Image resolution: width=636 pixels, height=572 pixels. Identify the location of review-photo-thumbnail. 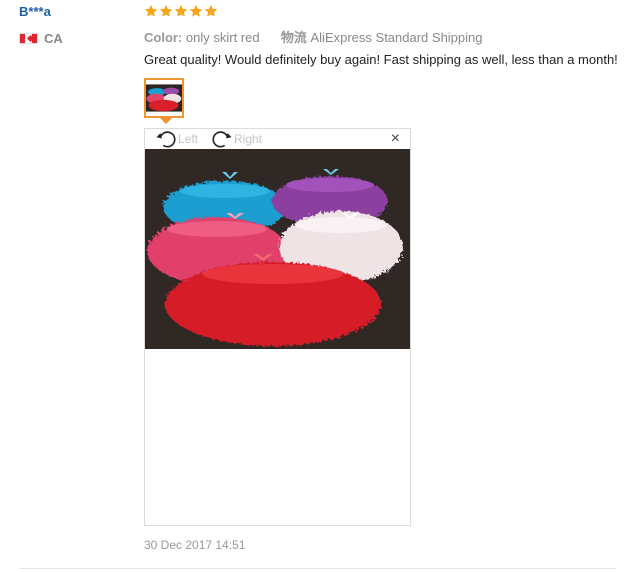
(164, 98).